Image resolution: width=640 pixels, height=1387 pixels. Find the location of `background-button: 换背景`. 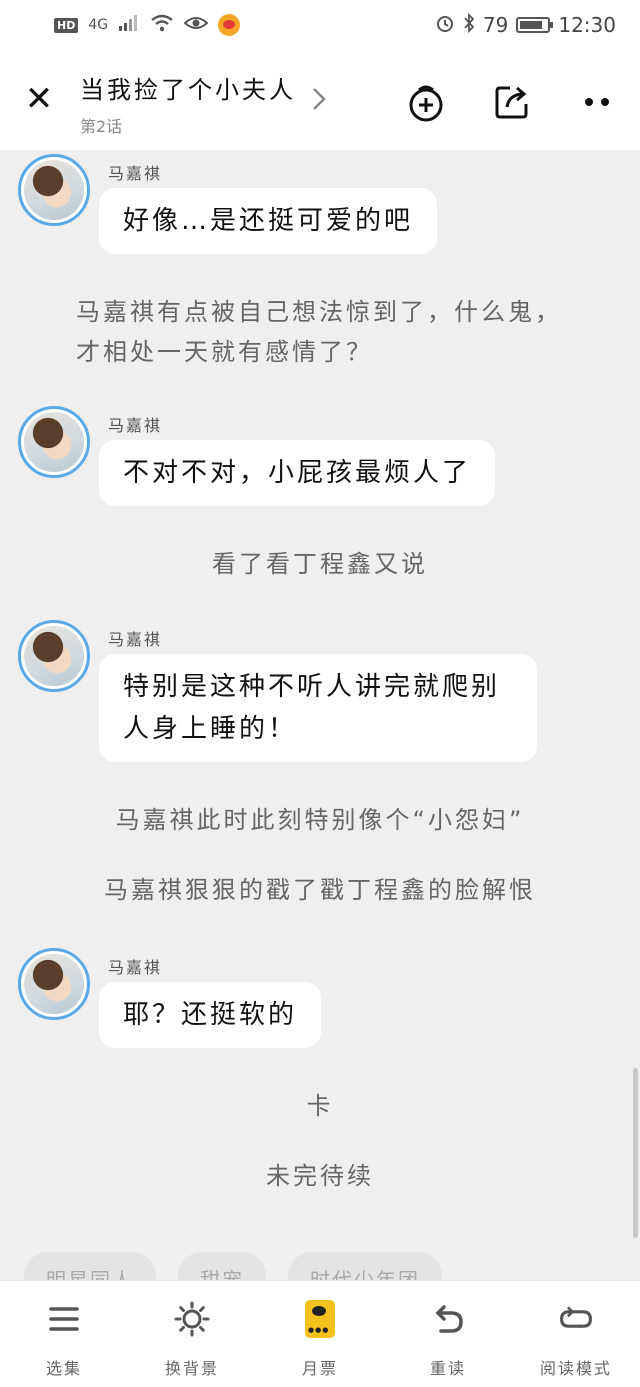

background-button: 换背景 is located at coordinates (192, 1334).